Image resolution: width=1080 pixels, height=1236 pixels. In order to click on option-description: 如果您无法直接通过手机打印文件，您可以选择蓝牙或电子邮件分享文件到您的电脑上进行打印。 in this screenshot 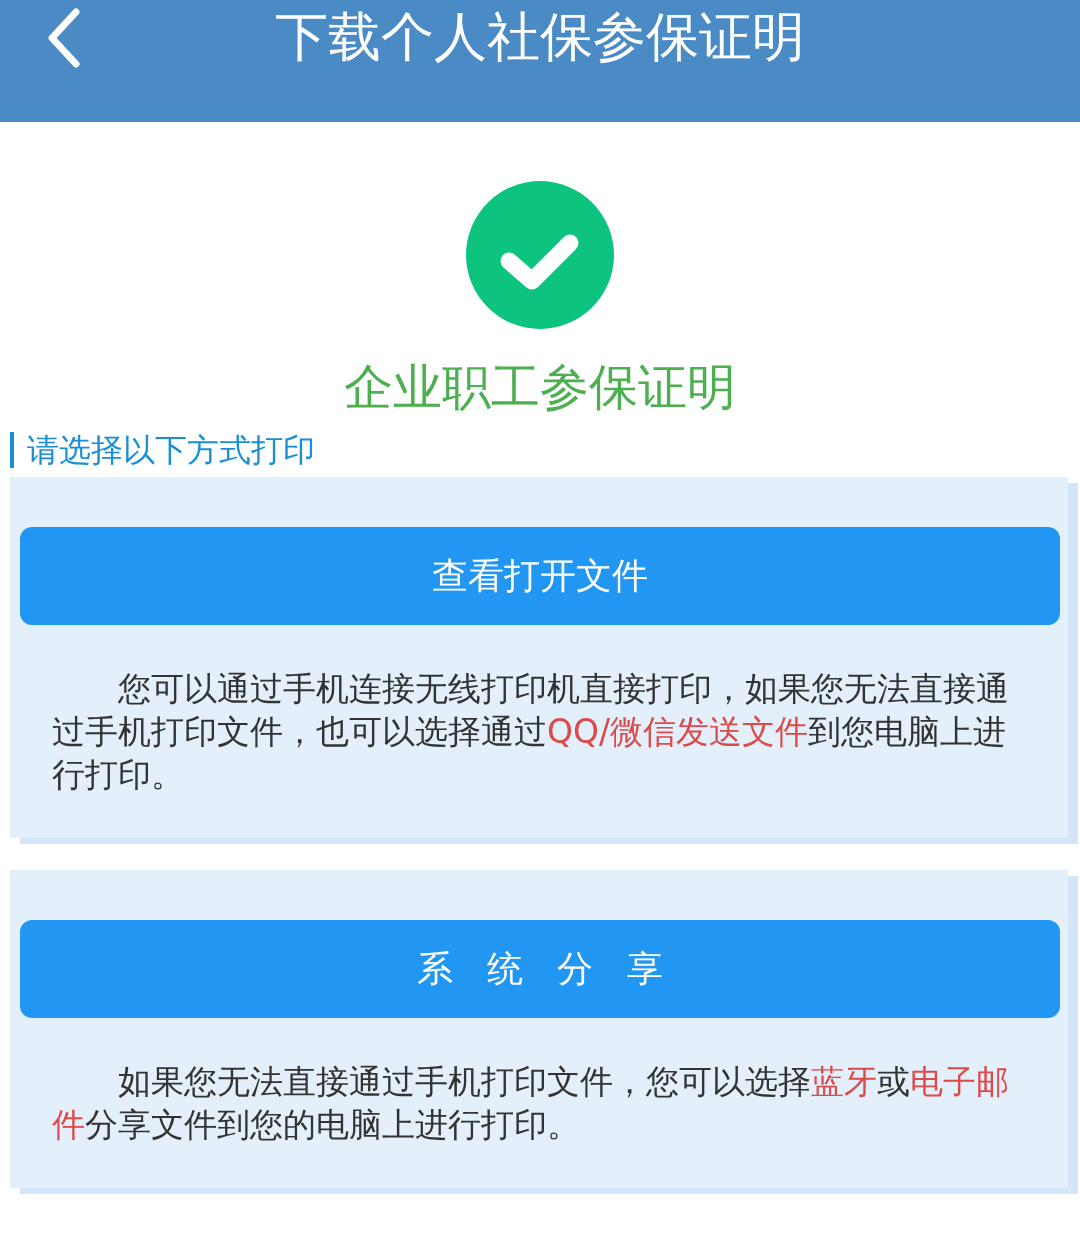, I will do `click(531, 1103)`.